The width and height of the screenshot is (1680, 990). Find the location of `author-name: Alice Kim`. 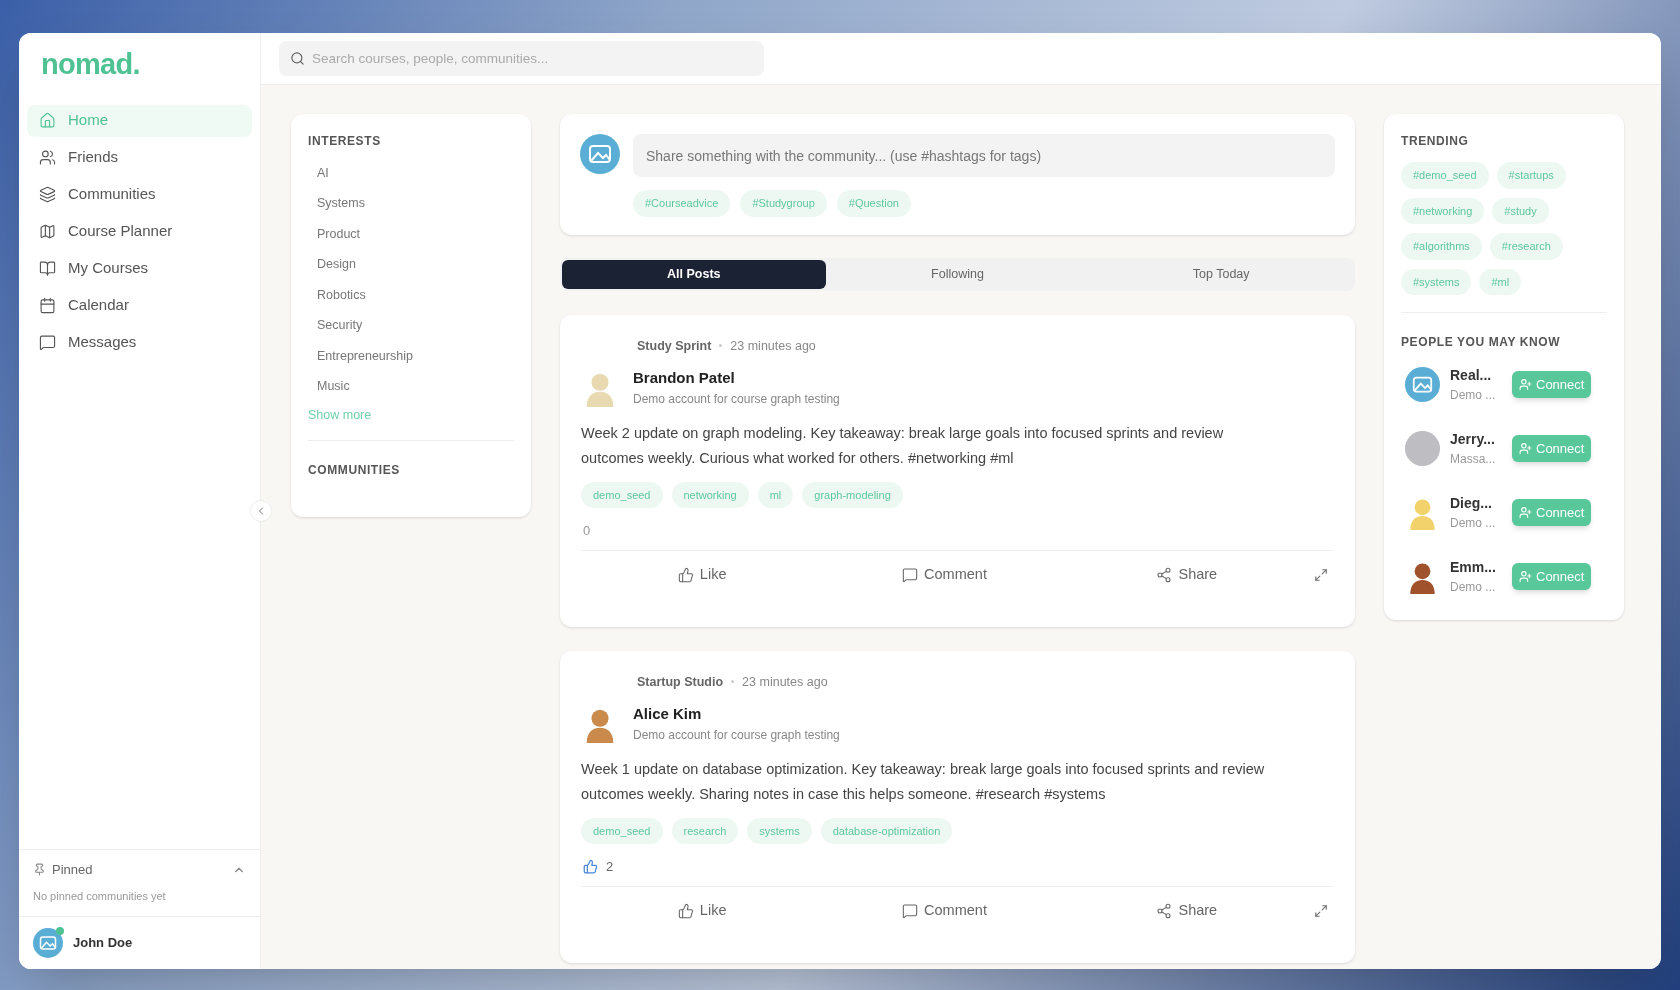

author-name: Alice Kim is located at coordinates (736, 714).